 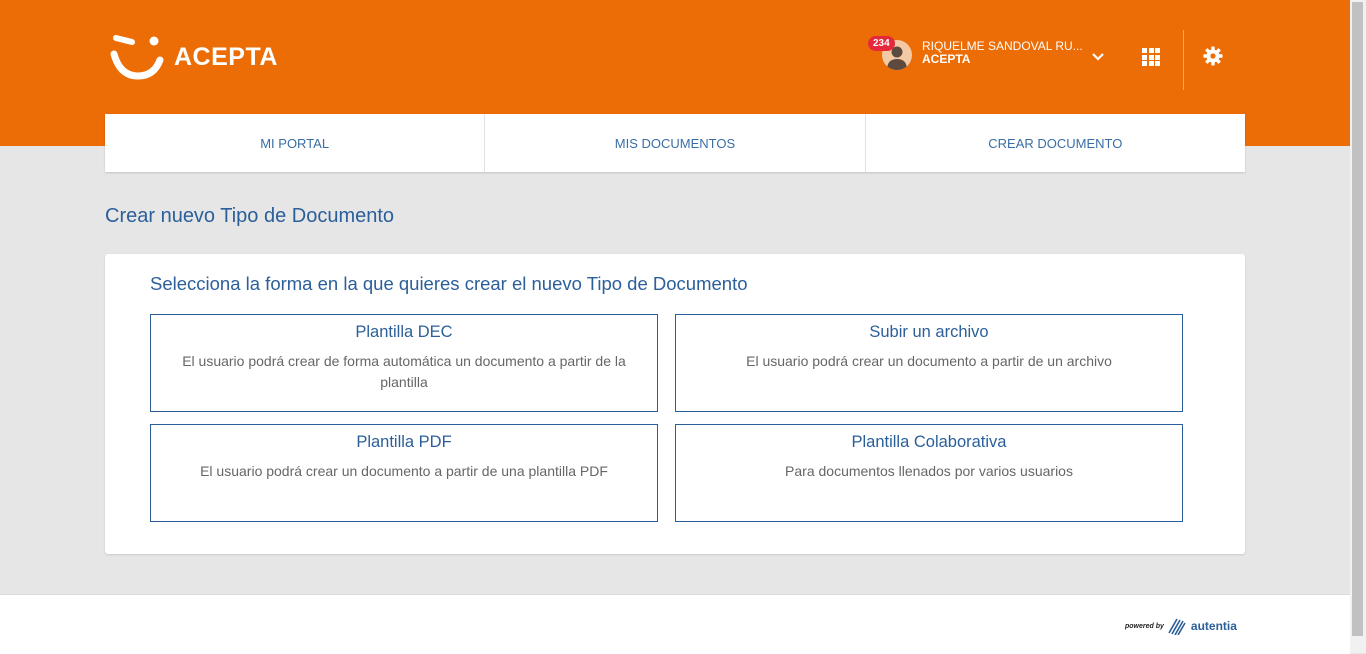 What do you see at coordinates (1177, 626) in the screenshot?
I see `autentia-mark-icon` at bounding box center [1177, 626].